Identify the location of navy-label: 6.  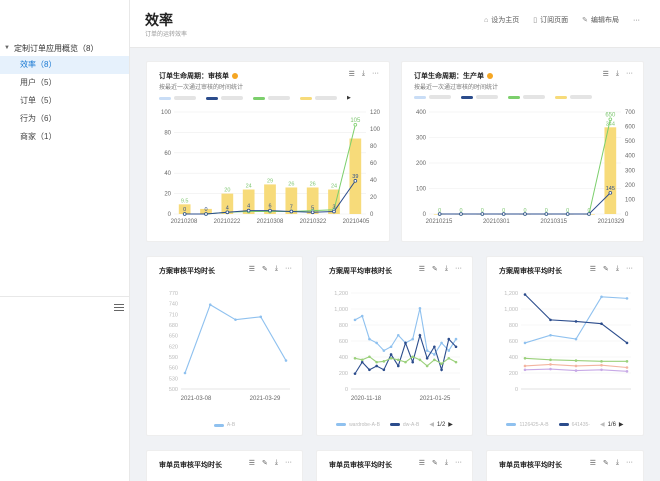
(269, 207).